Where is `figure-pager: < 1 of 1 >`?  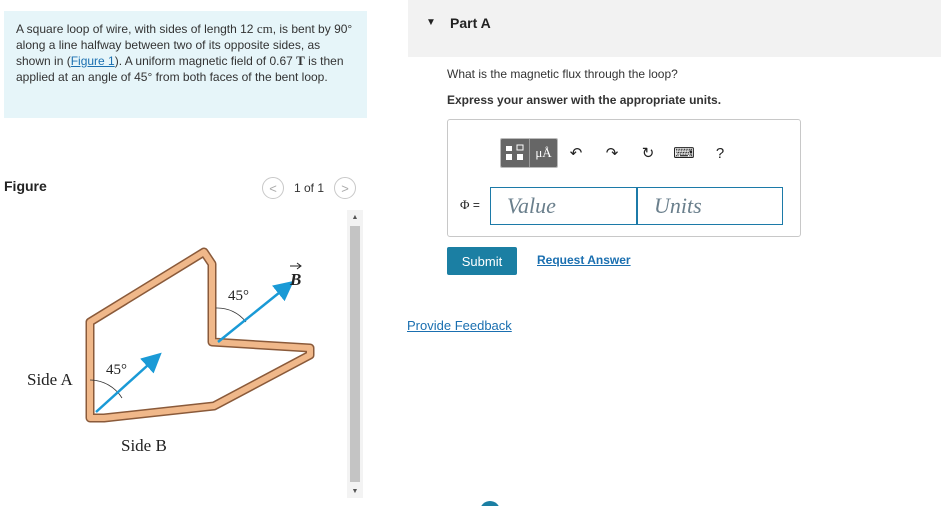
figure-pager: < 1 of 1 > is located at coordinates (309, 188).